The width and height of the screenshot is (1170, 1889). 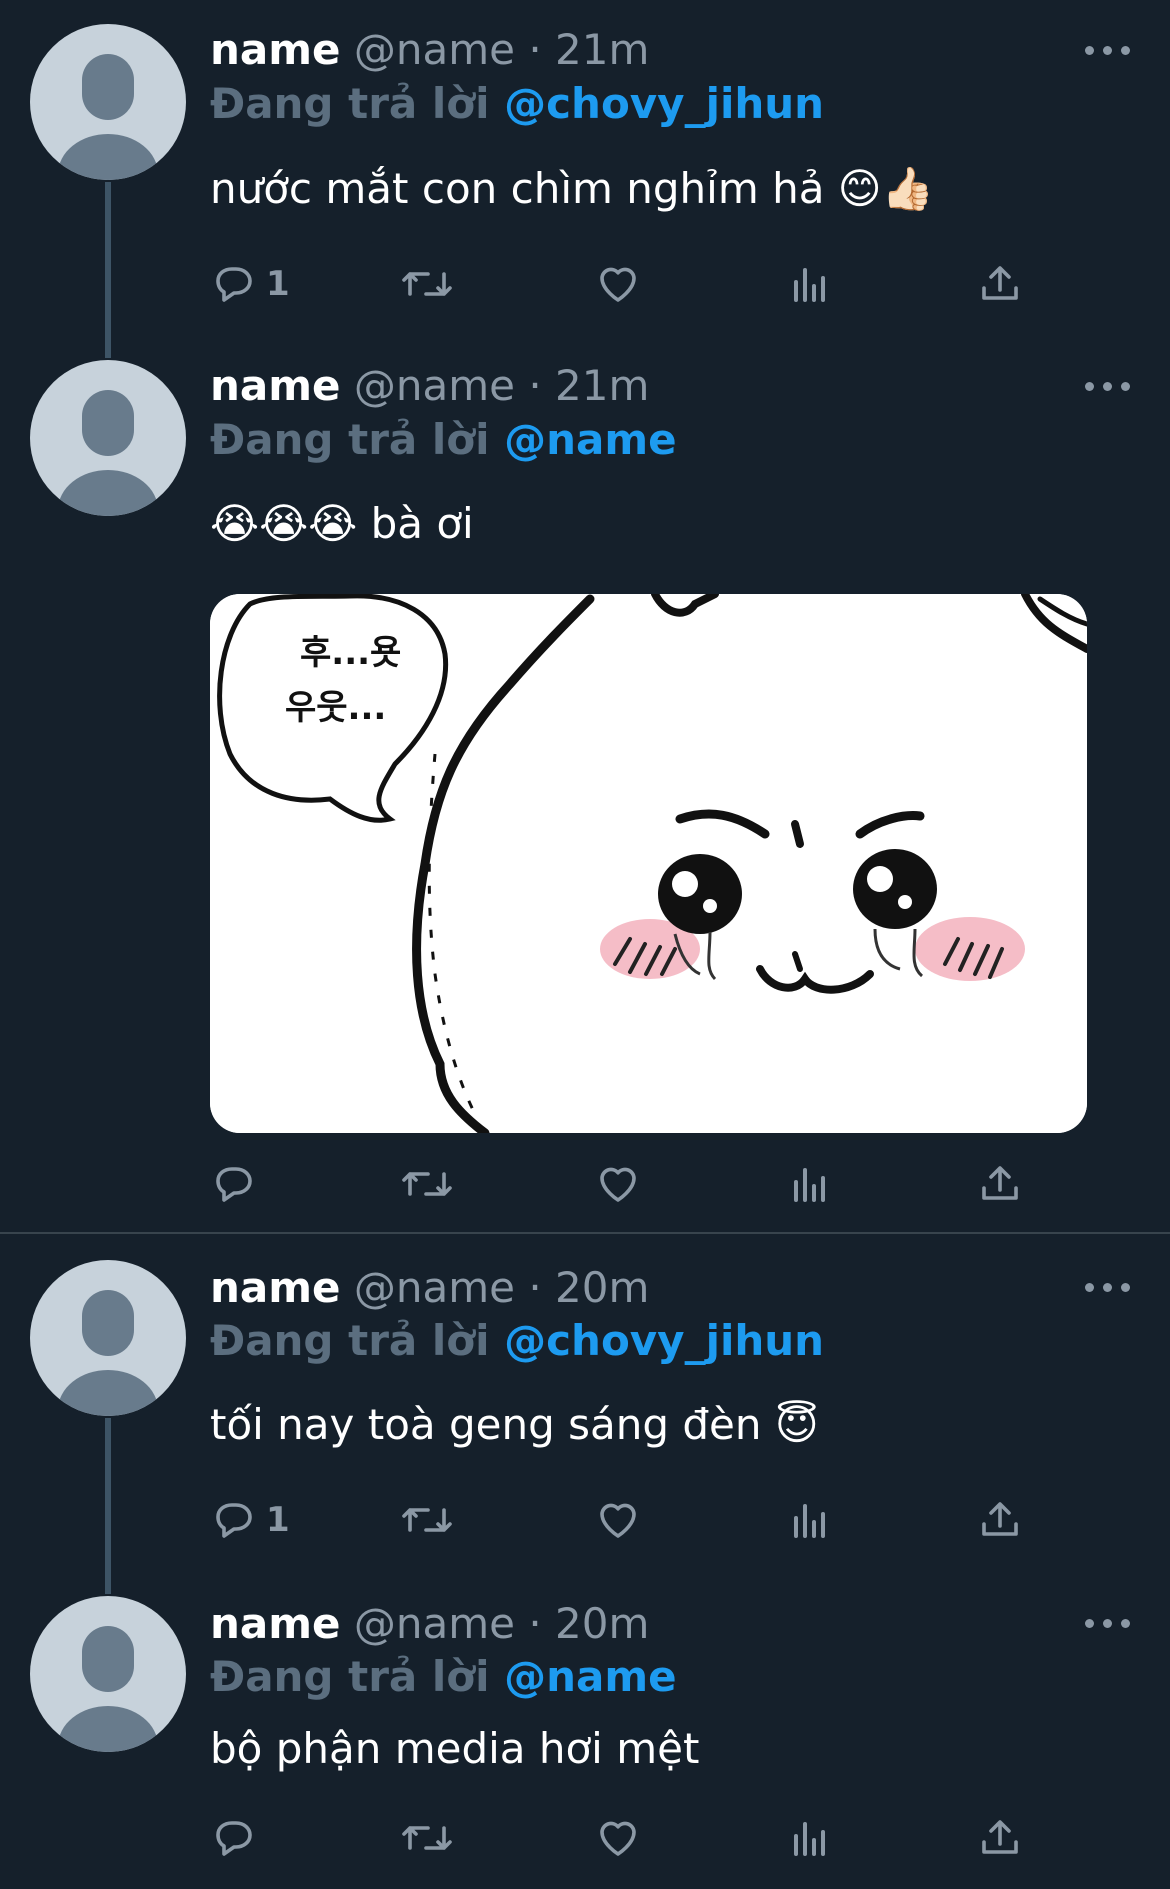 I want to click on more-icon, so click(x=1108, y=1623).